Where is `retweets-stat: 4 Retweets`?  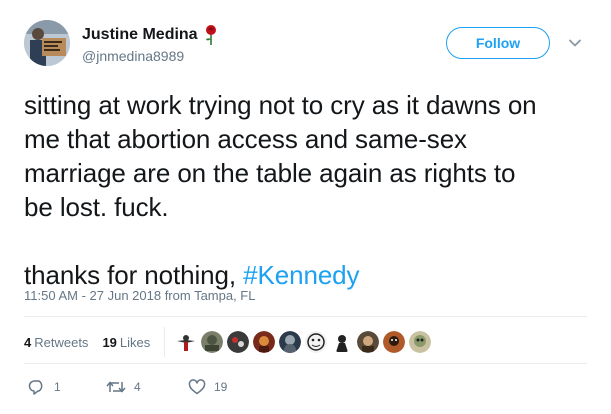 retweets-stat: 4 Retweets is located at coordinates (56, 342).